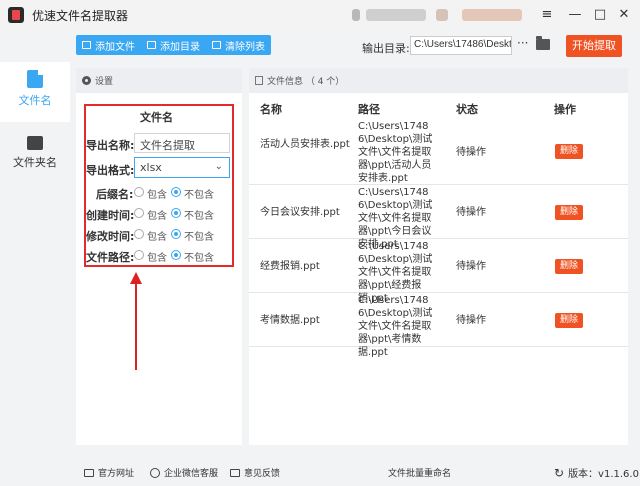 The image size is (640, 486). What do you see at coordinates (104, 82) in the screenshot?
I see `settings-title: 设置` at bounding box center [104, 82].